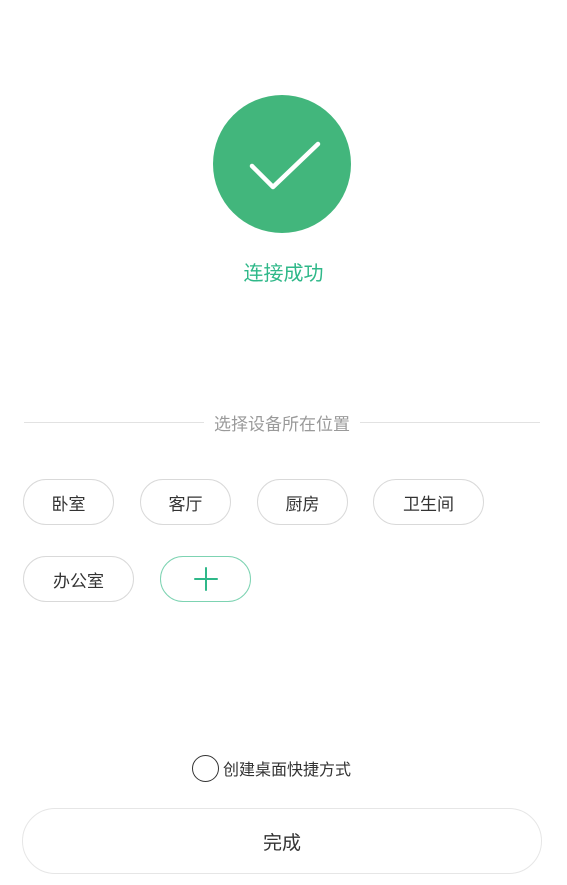 The height and width of the screenshot is (885, 567). I want to click on plus-icon, so click(205, 579).